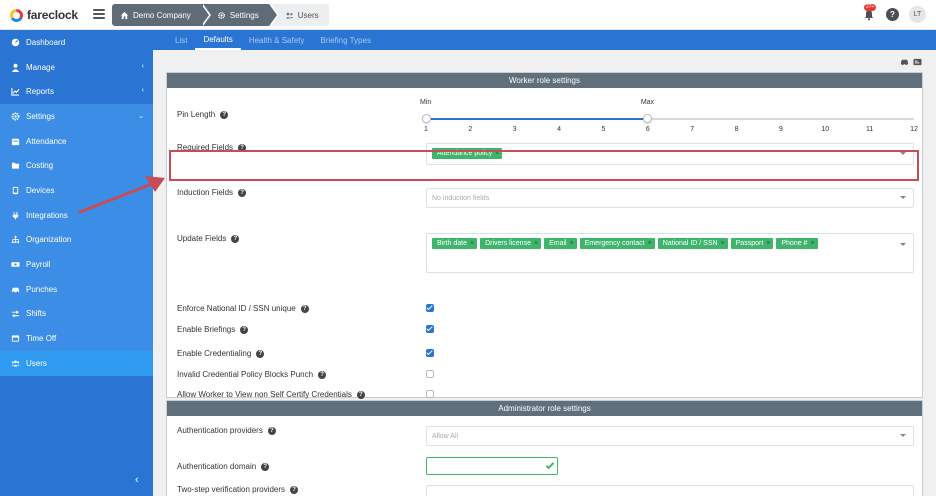 The width and height of the screenshot is (936, 496). What do you see at coordinates (794, 243) in the screenshot?
I see `chip-label: Phone #` at bounding box center [794, 243].